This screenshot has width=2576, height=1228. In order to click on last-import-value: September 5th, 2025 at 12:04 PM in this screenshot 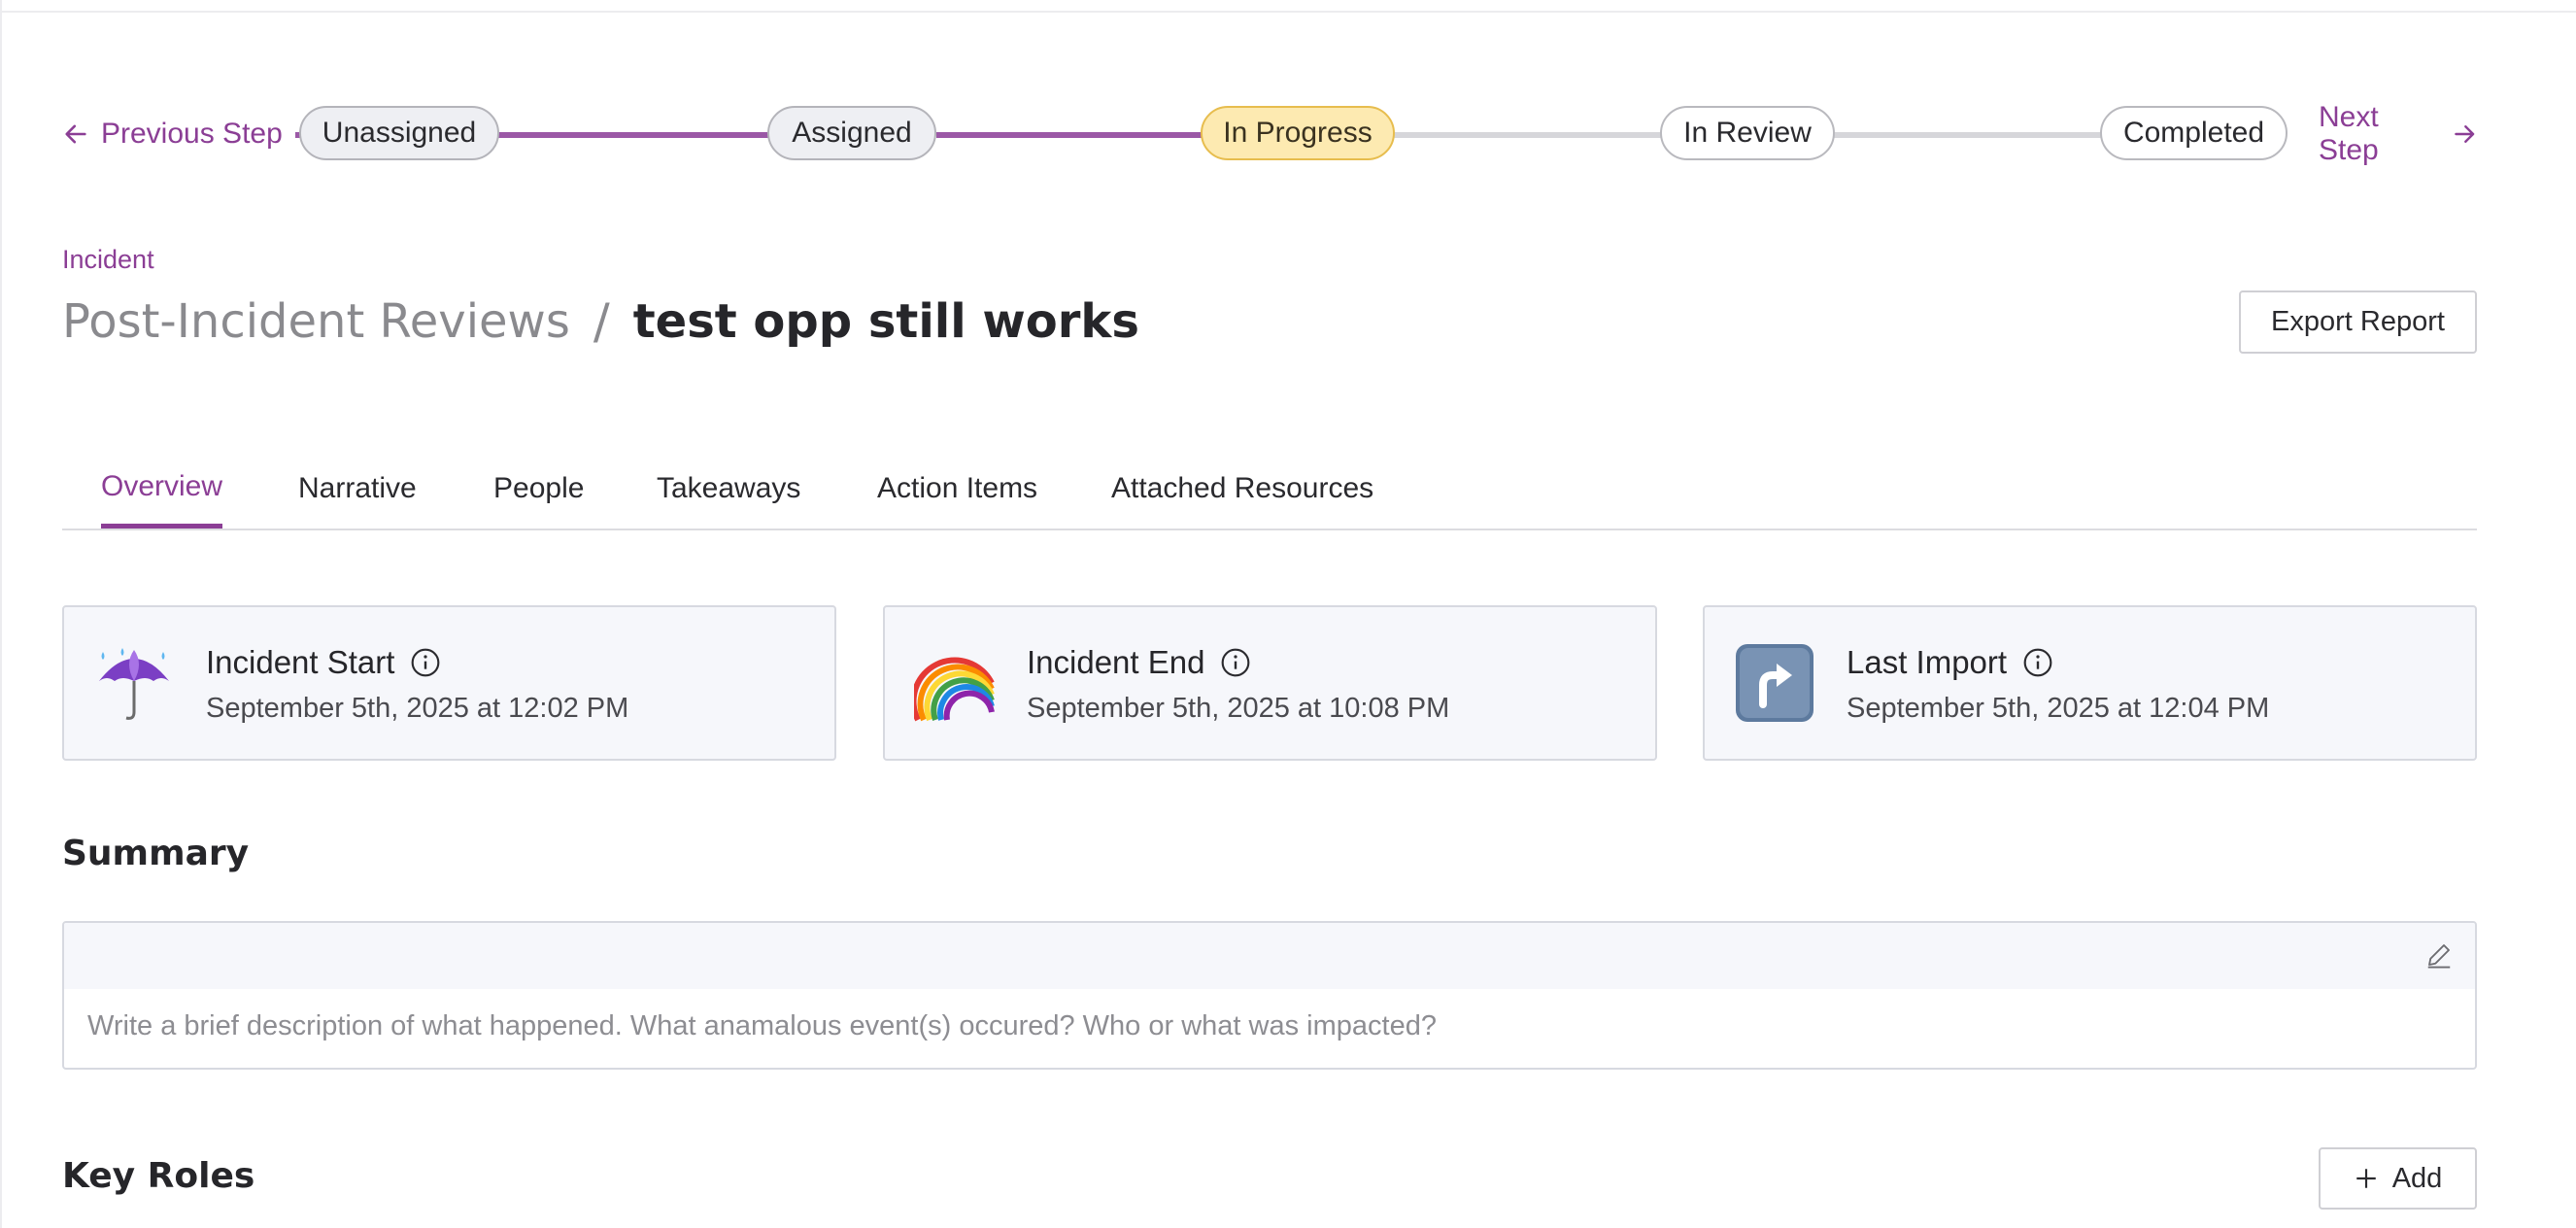, I will do `click(2058, 708)`.